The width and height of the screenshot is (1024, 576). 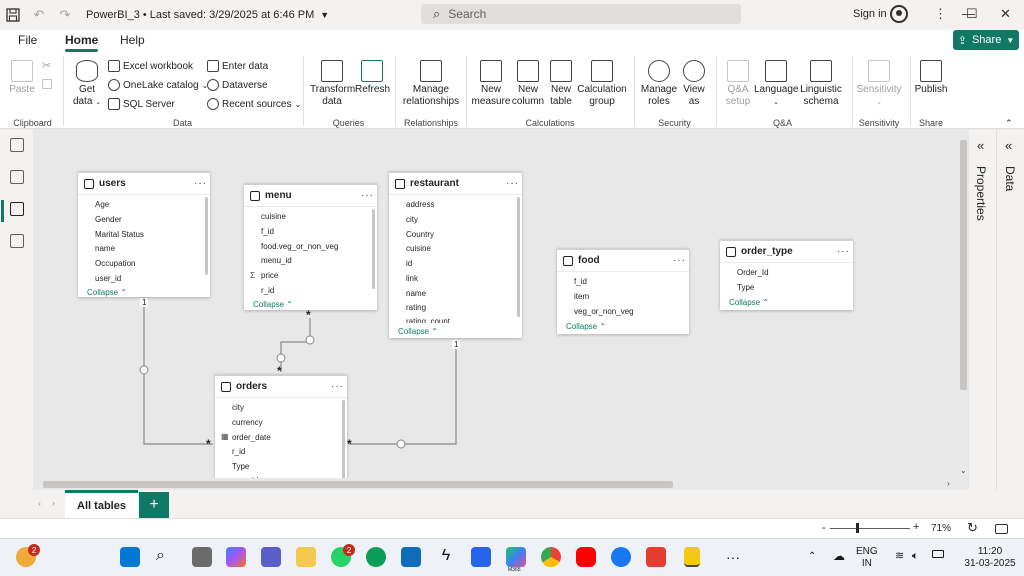 I want to click on fit-to-screen-icon, so click(x=1001, y=529).